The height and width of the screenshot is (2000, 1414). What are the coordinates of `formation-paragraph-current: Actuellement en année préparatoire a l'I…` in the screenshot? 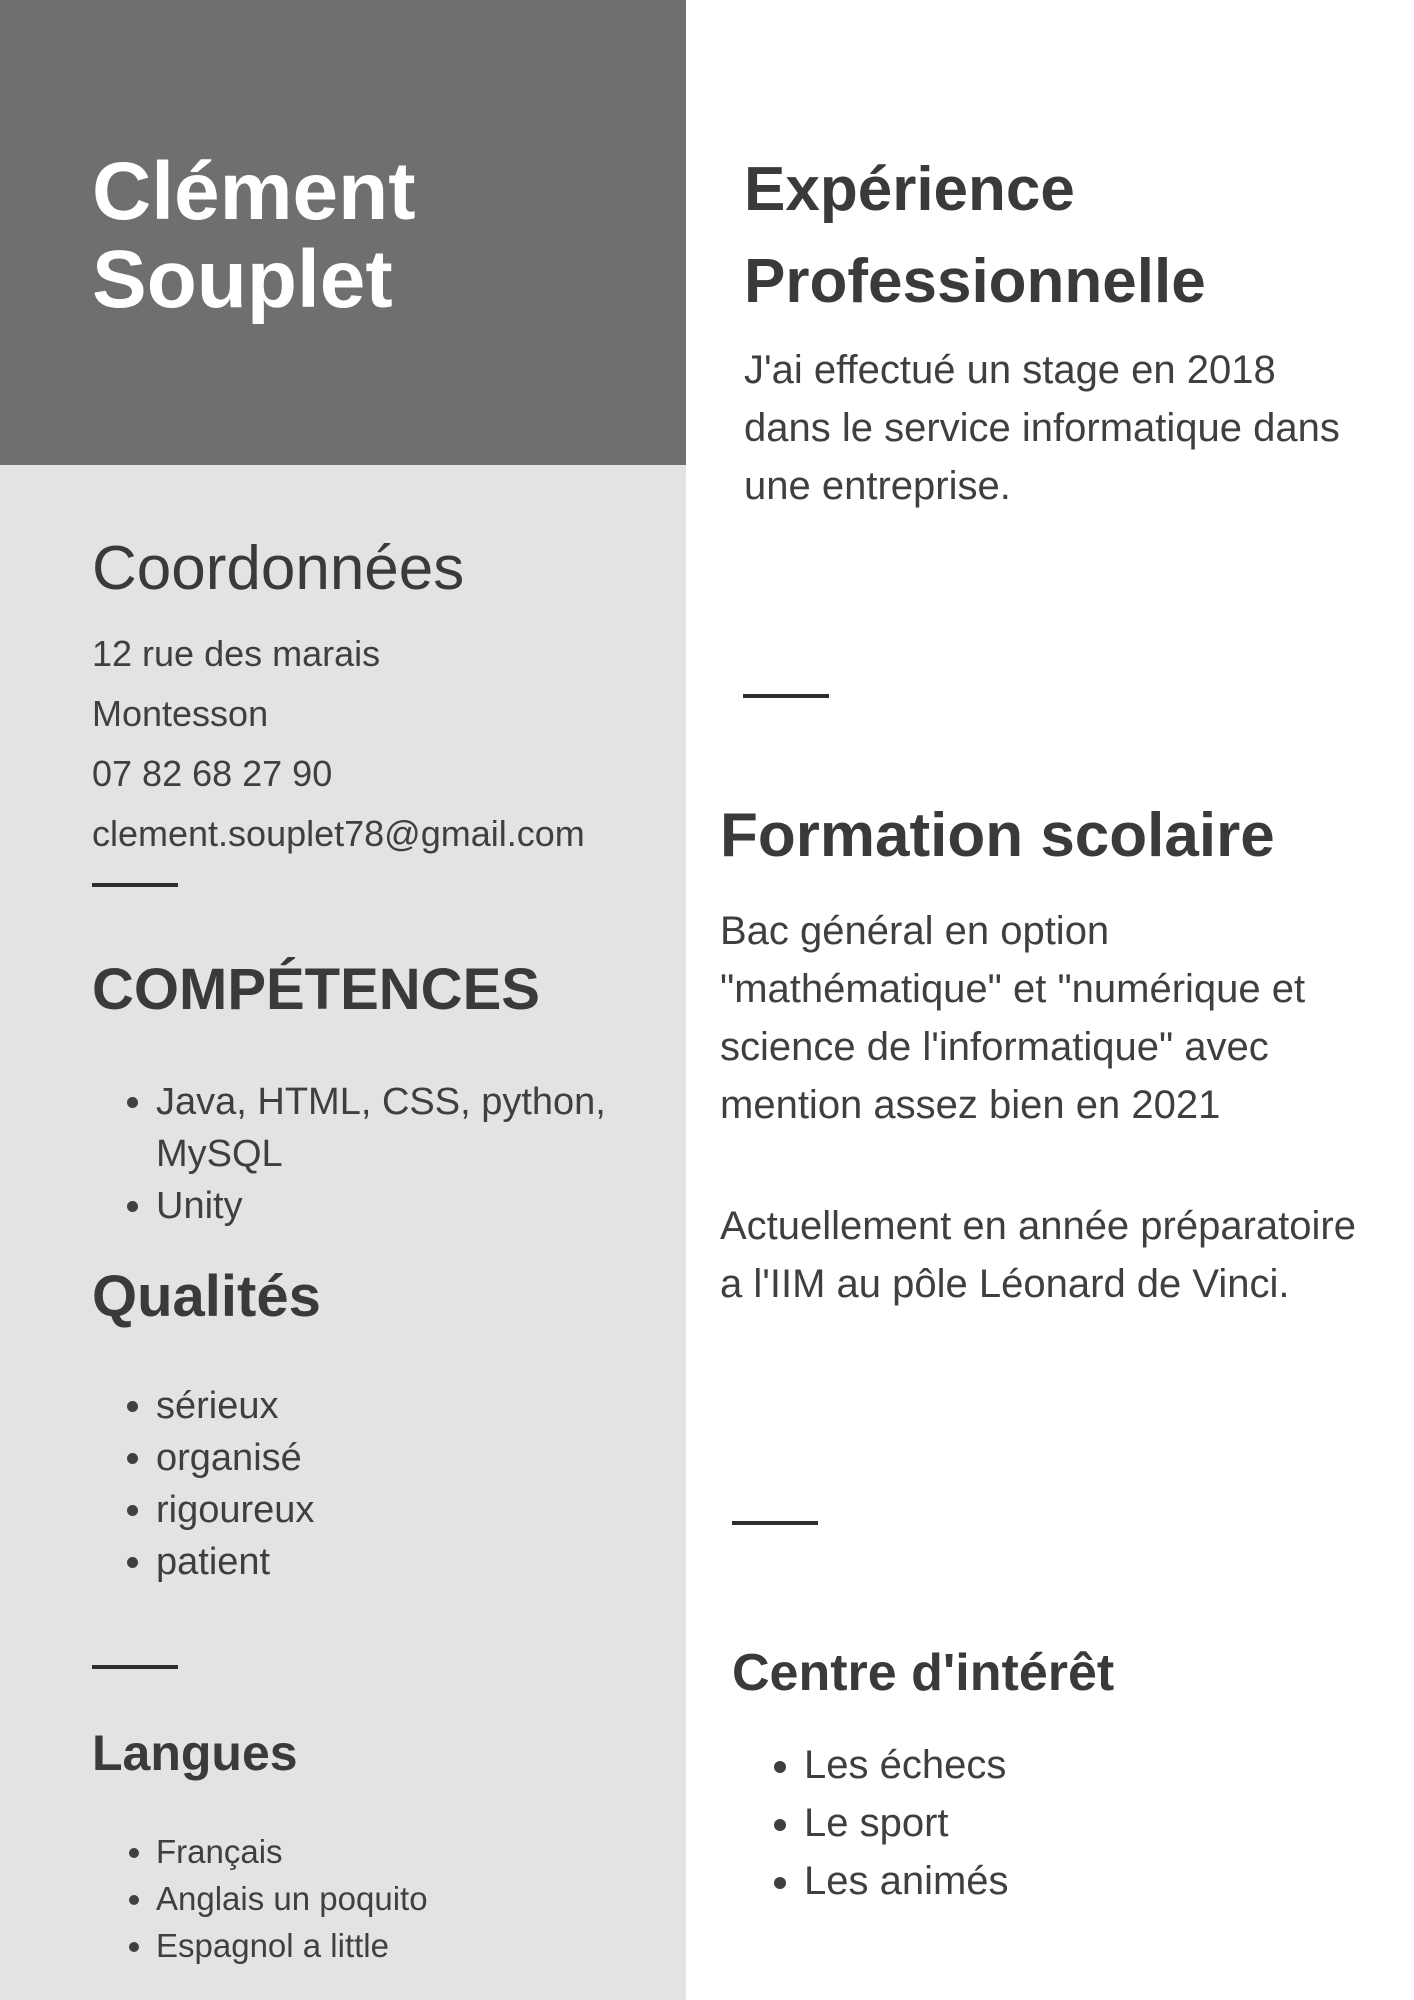 It's located at (1038, 1255).